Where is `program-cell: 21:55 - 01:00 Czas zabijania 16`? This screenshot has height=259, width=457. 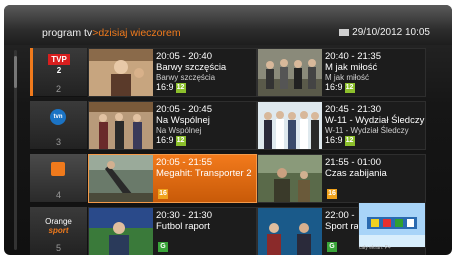
program-cell: 21:55 - 01:00 Czas zabijania 16 is located at coordinates (341, 178).